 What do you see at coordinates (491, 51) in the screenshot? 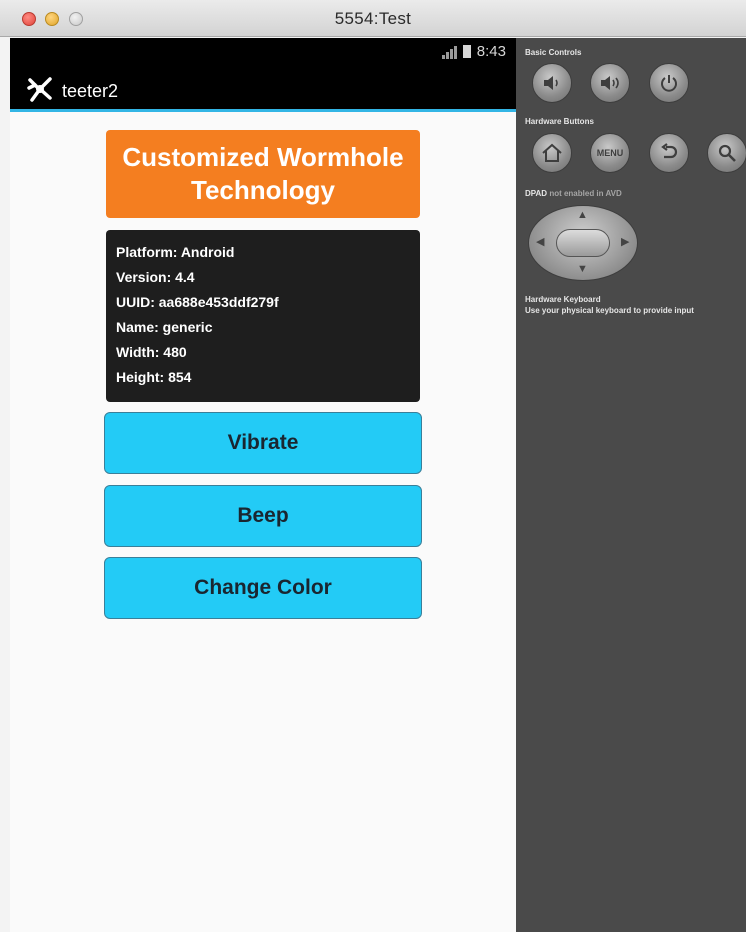
I see `status-time: 8:43` at bounding box center [491, 51].